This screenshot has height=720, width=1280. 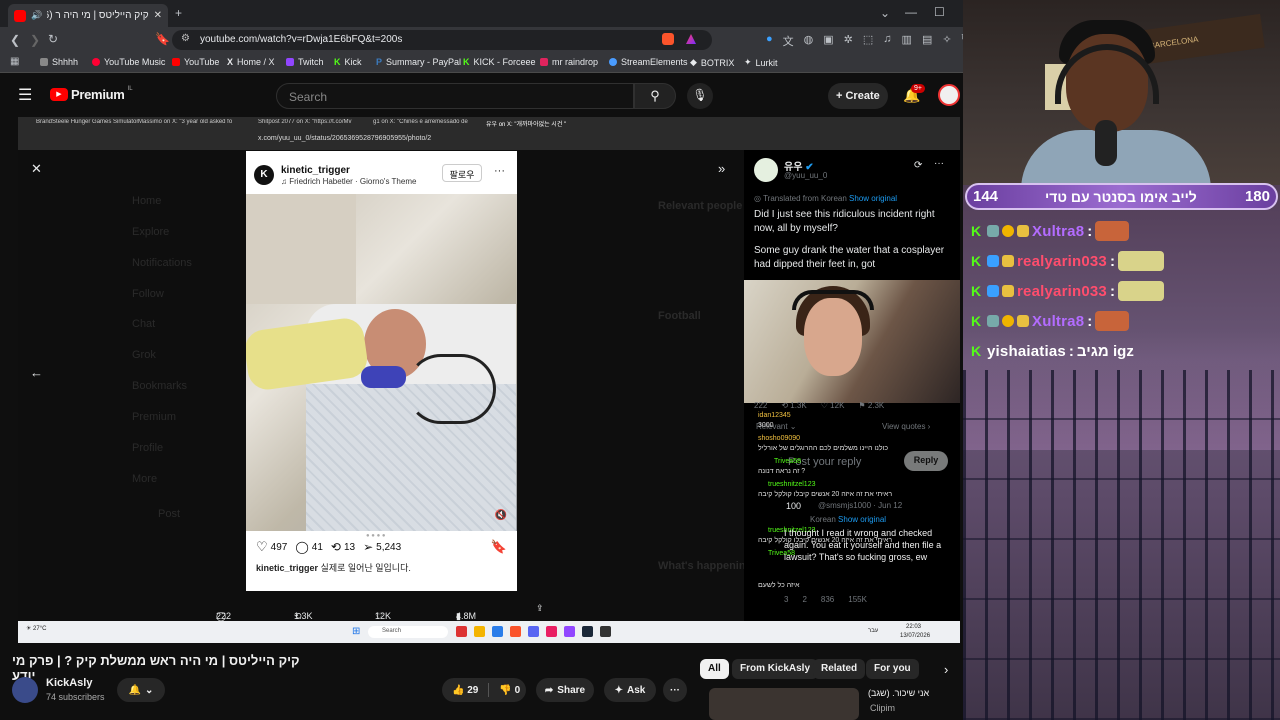 I want to click on brave-shield-icon, so click(x=668, y=39).